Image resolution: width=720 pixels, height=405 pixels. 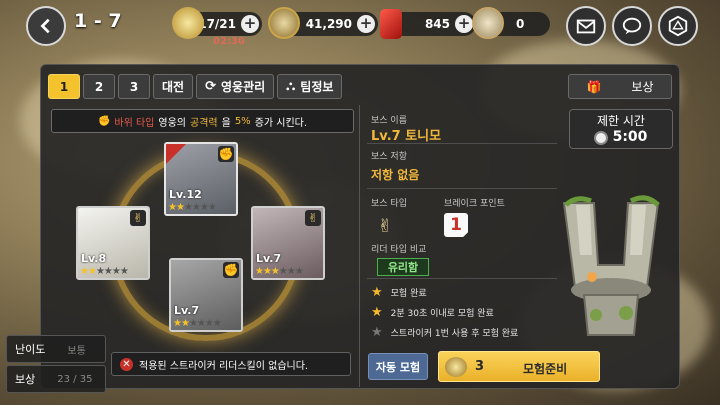 What do you see at coordinates (250, 24) in the screenshot?
I see `add-keys-button: +` at bounding box center [250, 24].